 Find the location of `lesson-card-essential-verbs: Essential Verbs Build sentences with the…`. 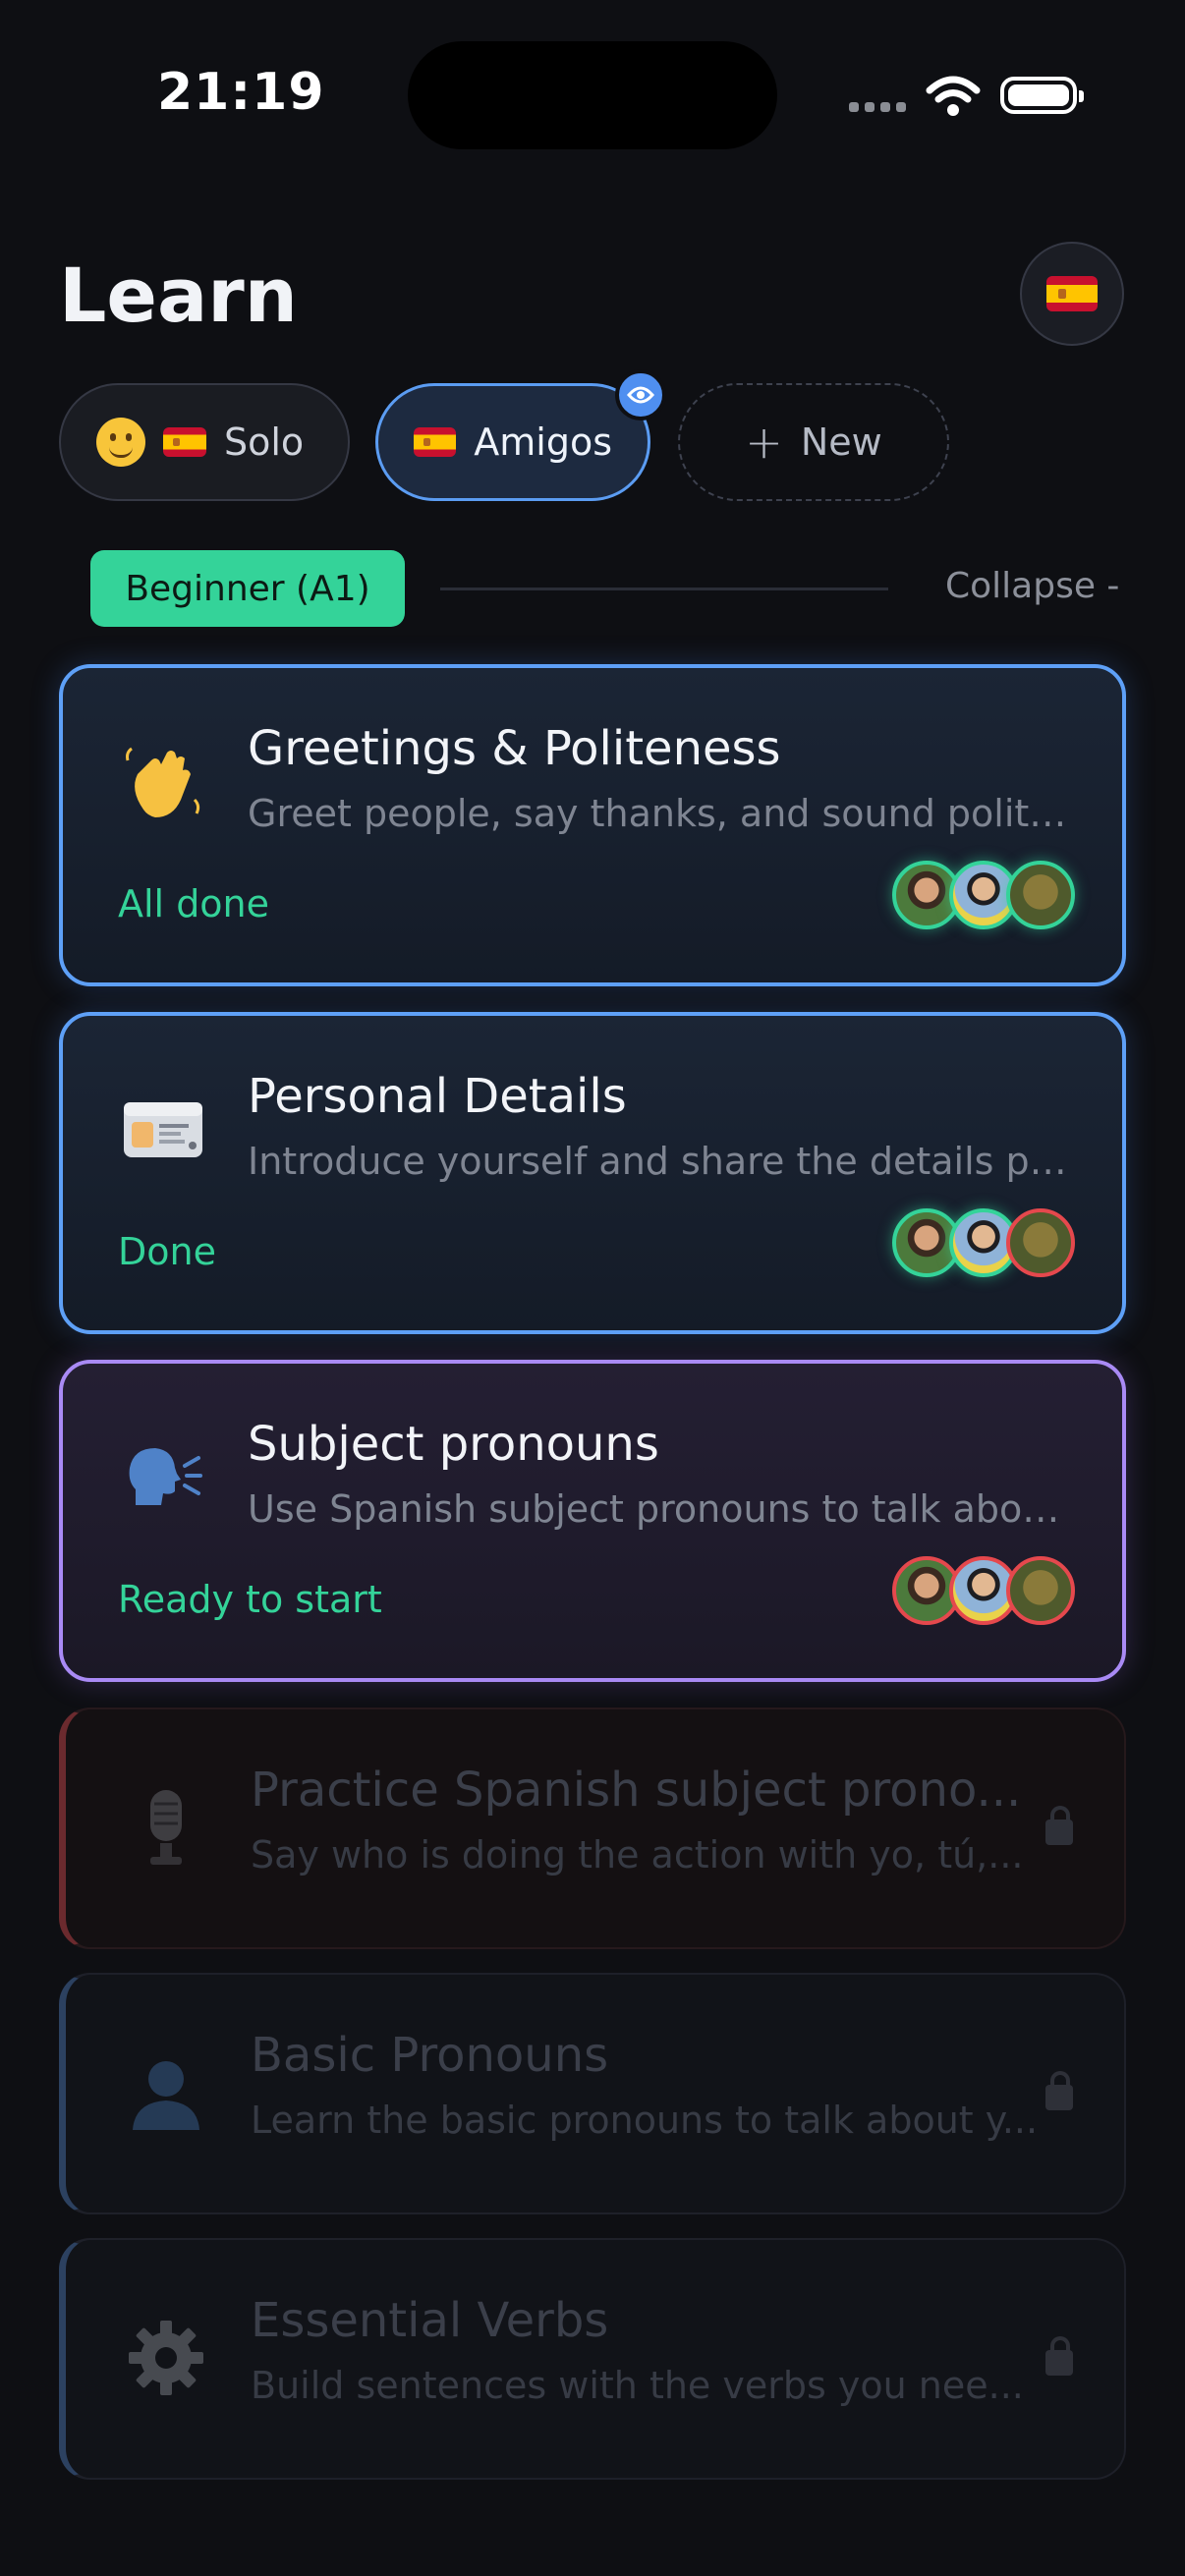

lesson-card-essential-verbs: Essential Verbs Build sentences with the… is located at coordinates (592, 2359).